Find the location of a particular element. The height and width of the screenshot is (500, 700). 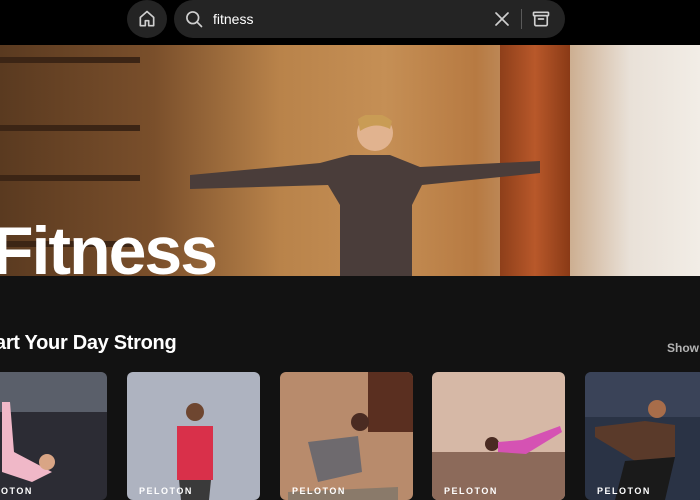

close-icon is located at coordinates (502, 19).